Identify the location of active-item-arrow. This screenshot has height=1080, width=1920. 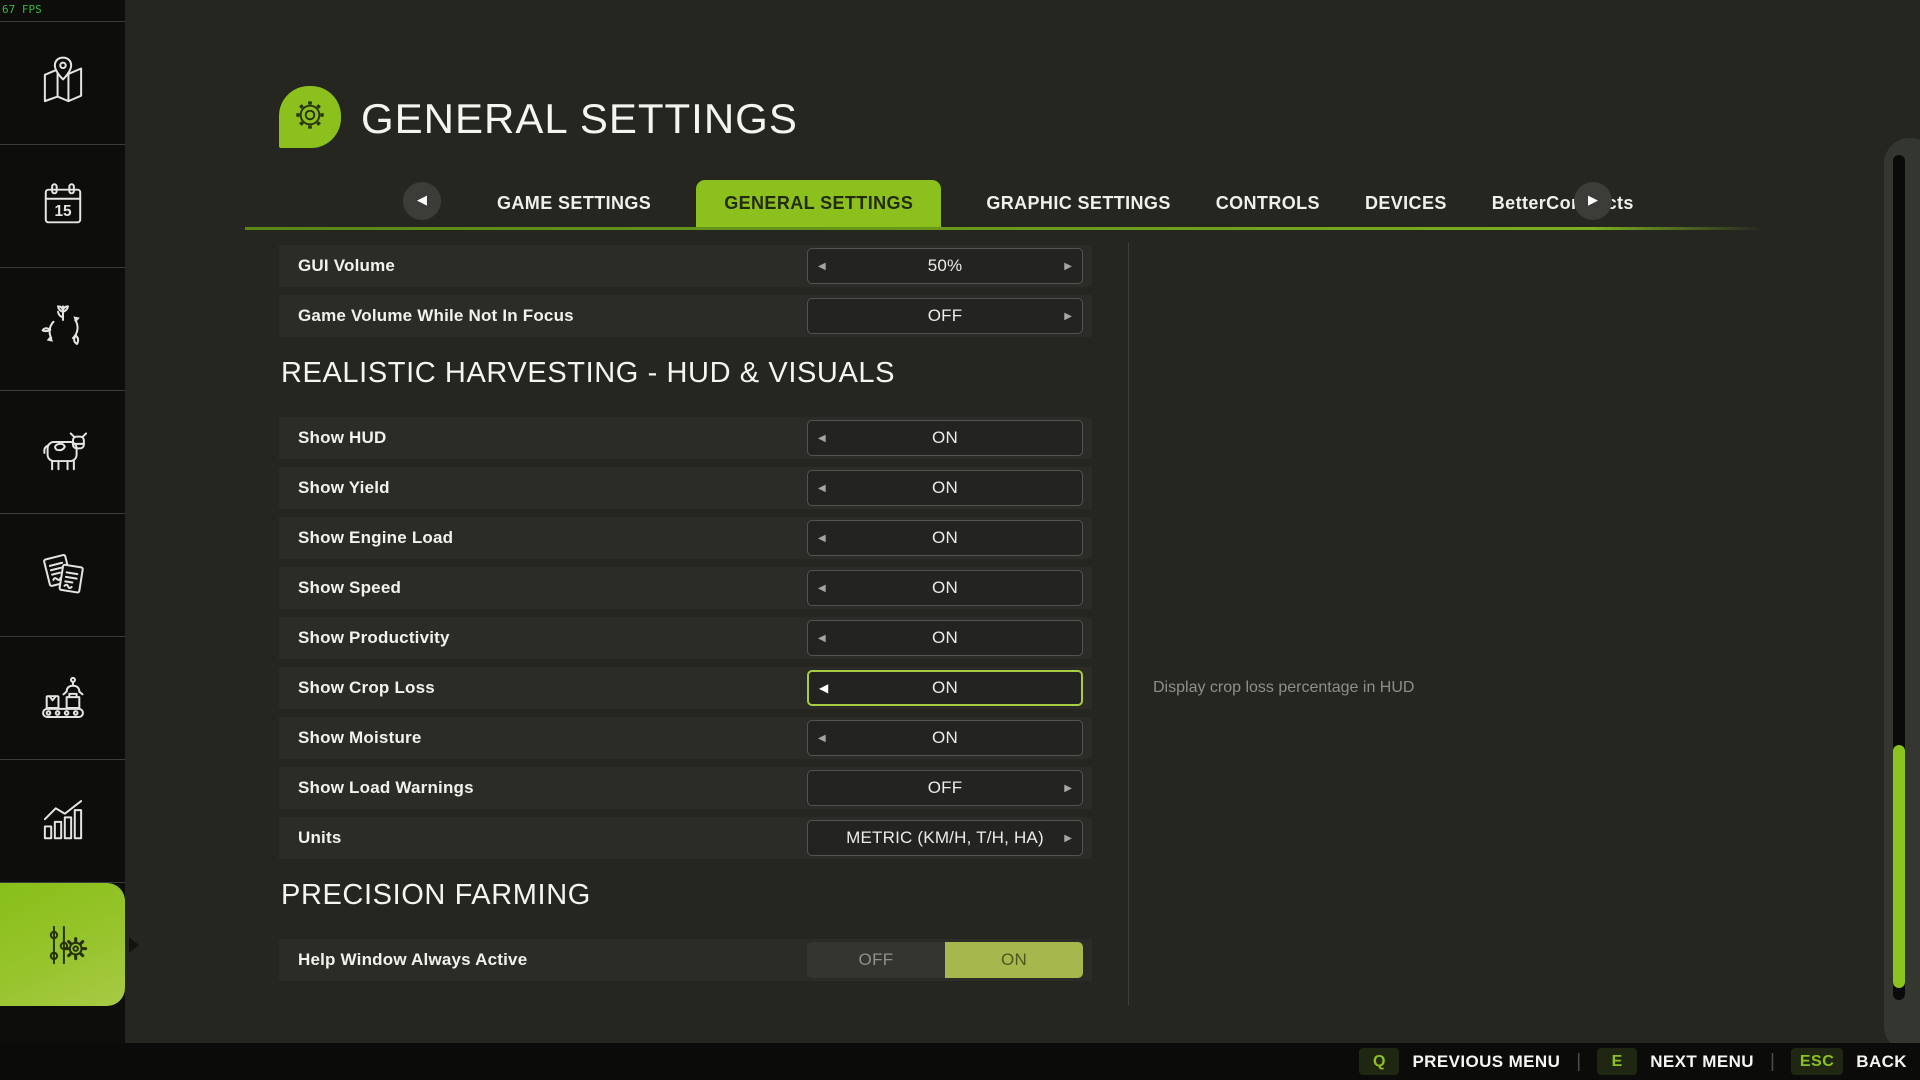
(134, 944).